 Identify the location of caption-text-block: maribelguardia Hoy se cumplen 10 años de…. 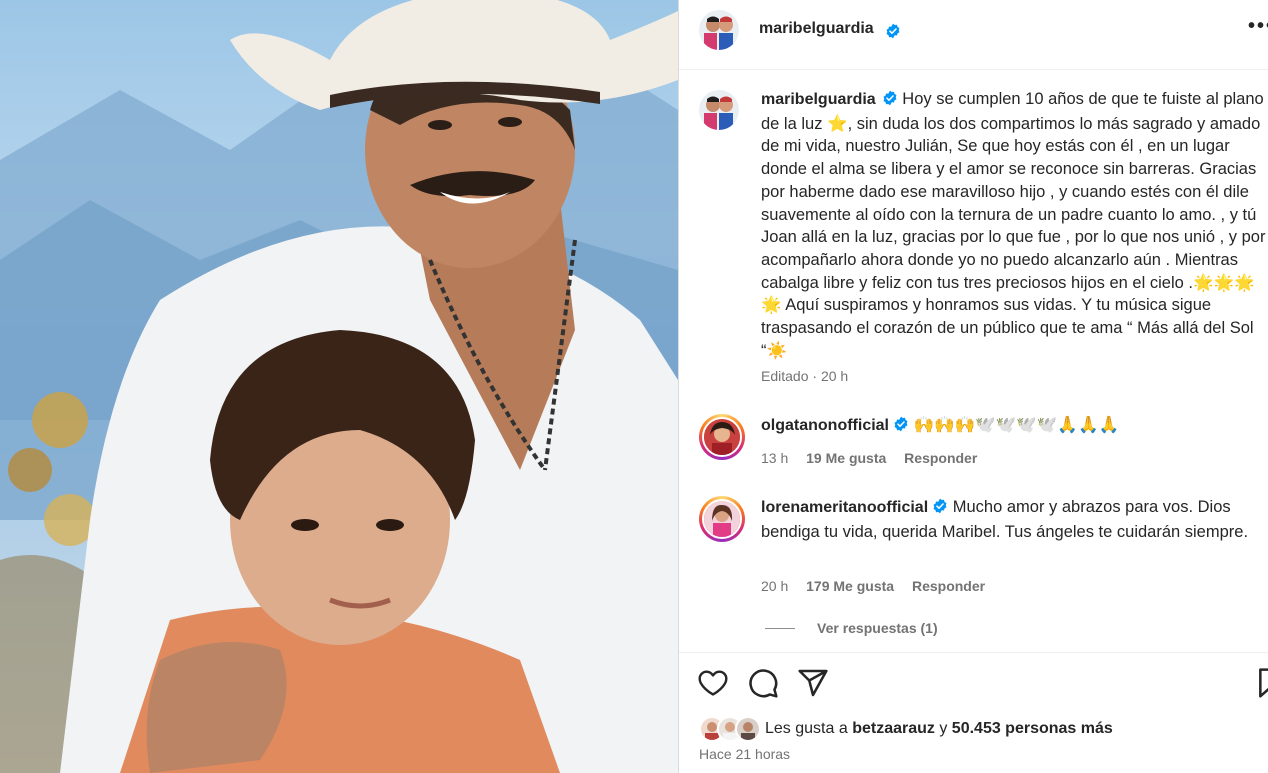
(1014, 225).